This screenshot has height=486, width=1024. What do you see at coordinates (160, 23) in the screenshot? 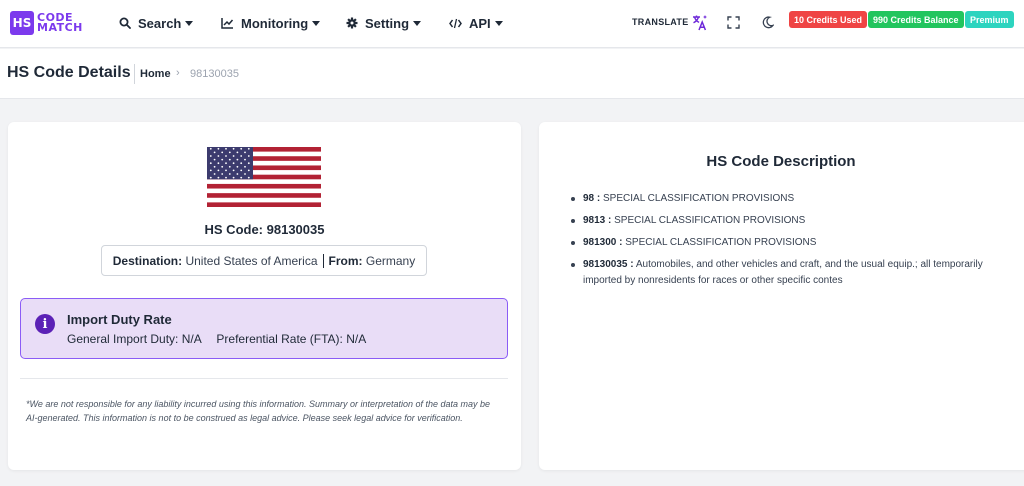
I see `nav-search-label: Search` at bounding box center [160, 23].